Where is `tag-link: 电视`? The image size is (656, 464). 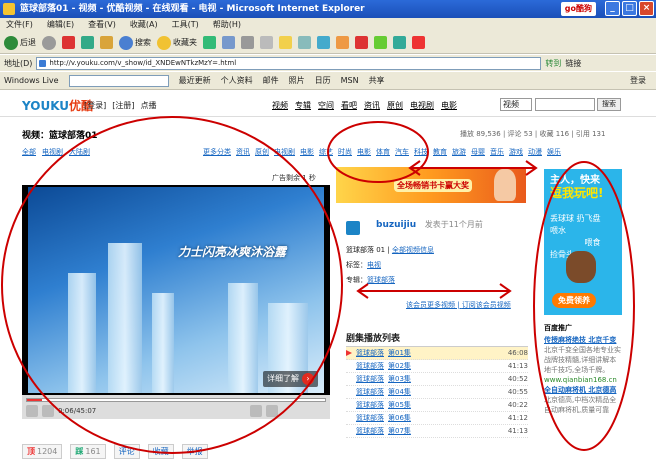 tag-link: 电视 is located at coordinates (374, 265).